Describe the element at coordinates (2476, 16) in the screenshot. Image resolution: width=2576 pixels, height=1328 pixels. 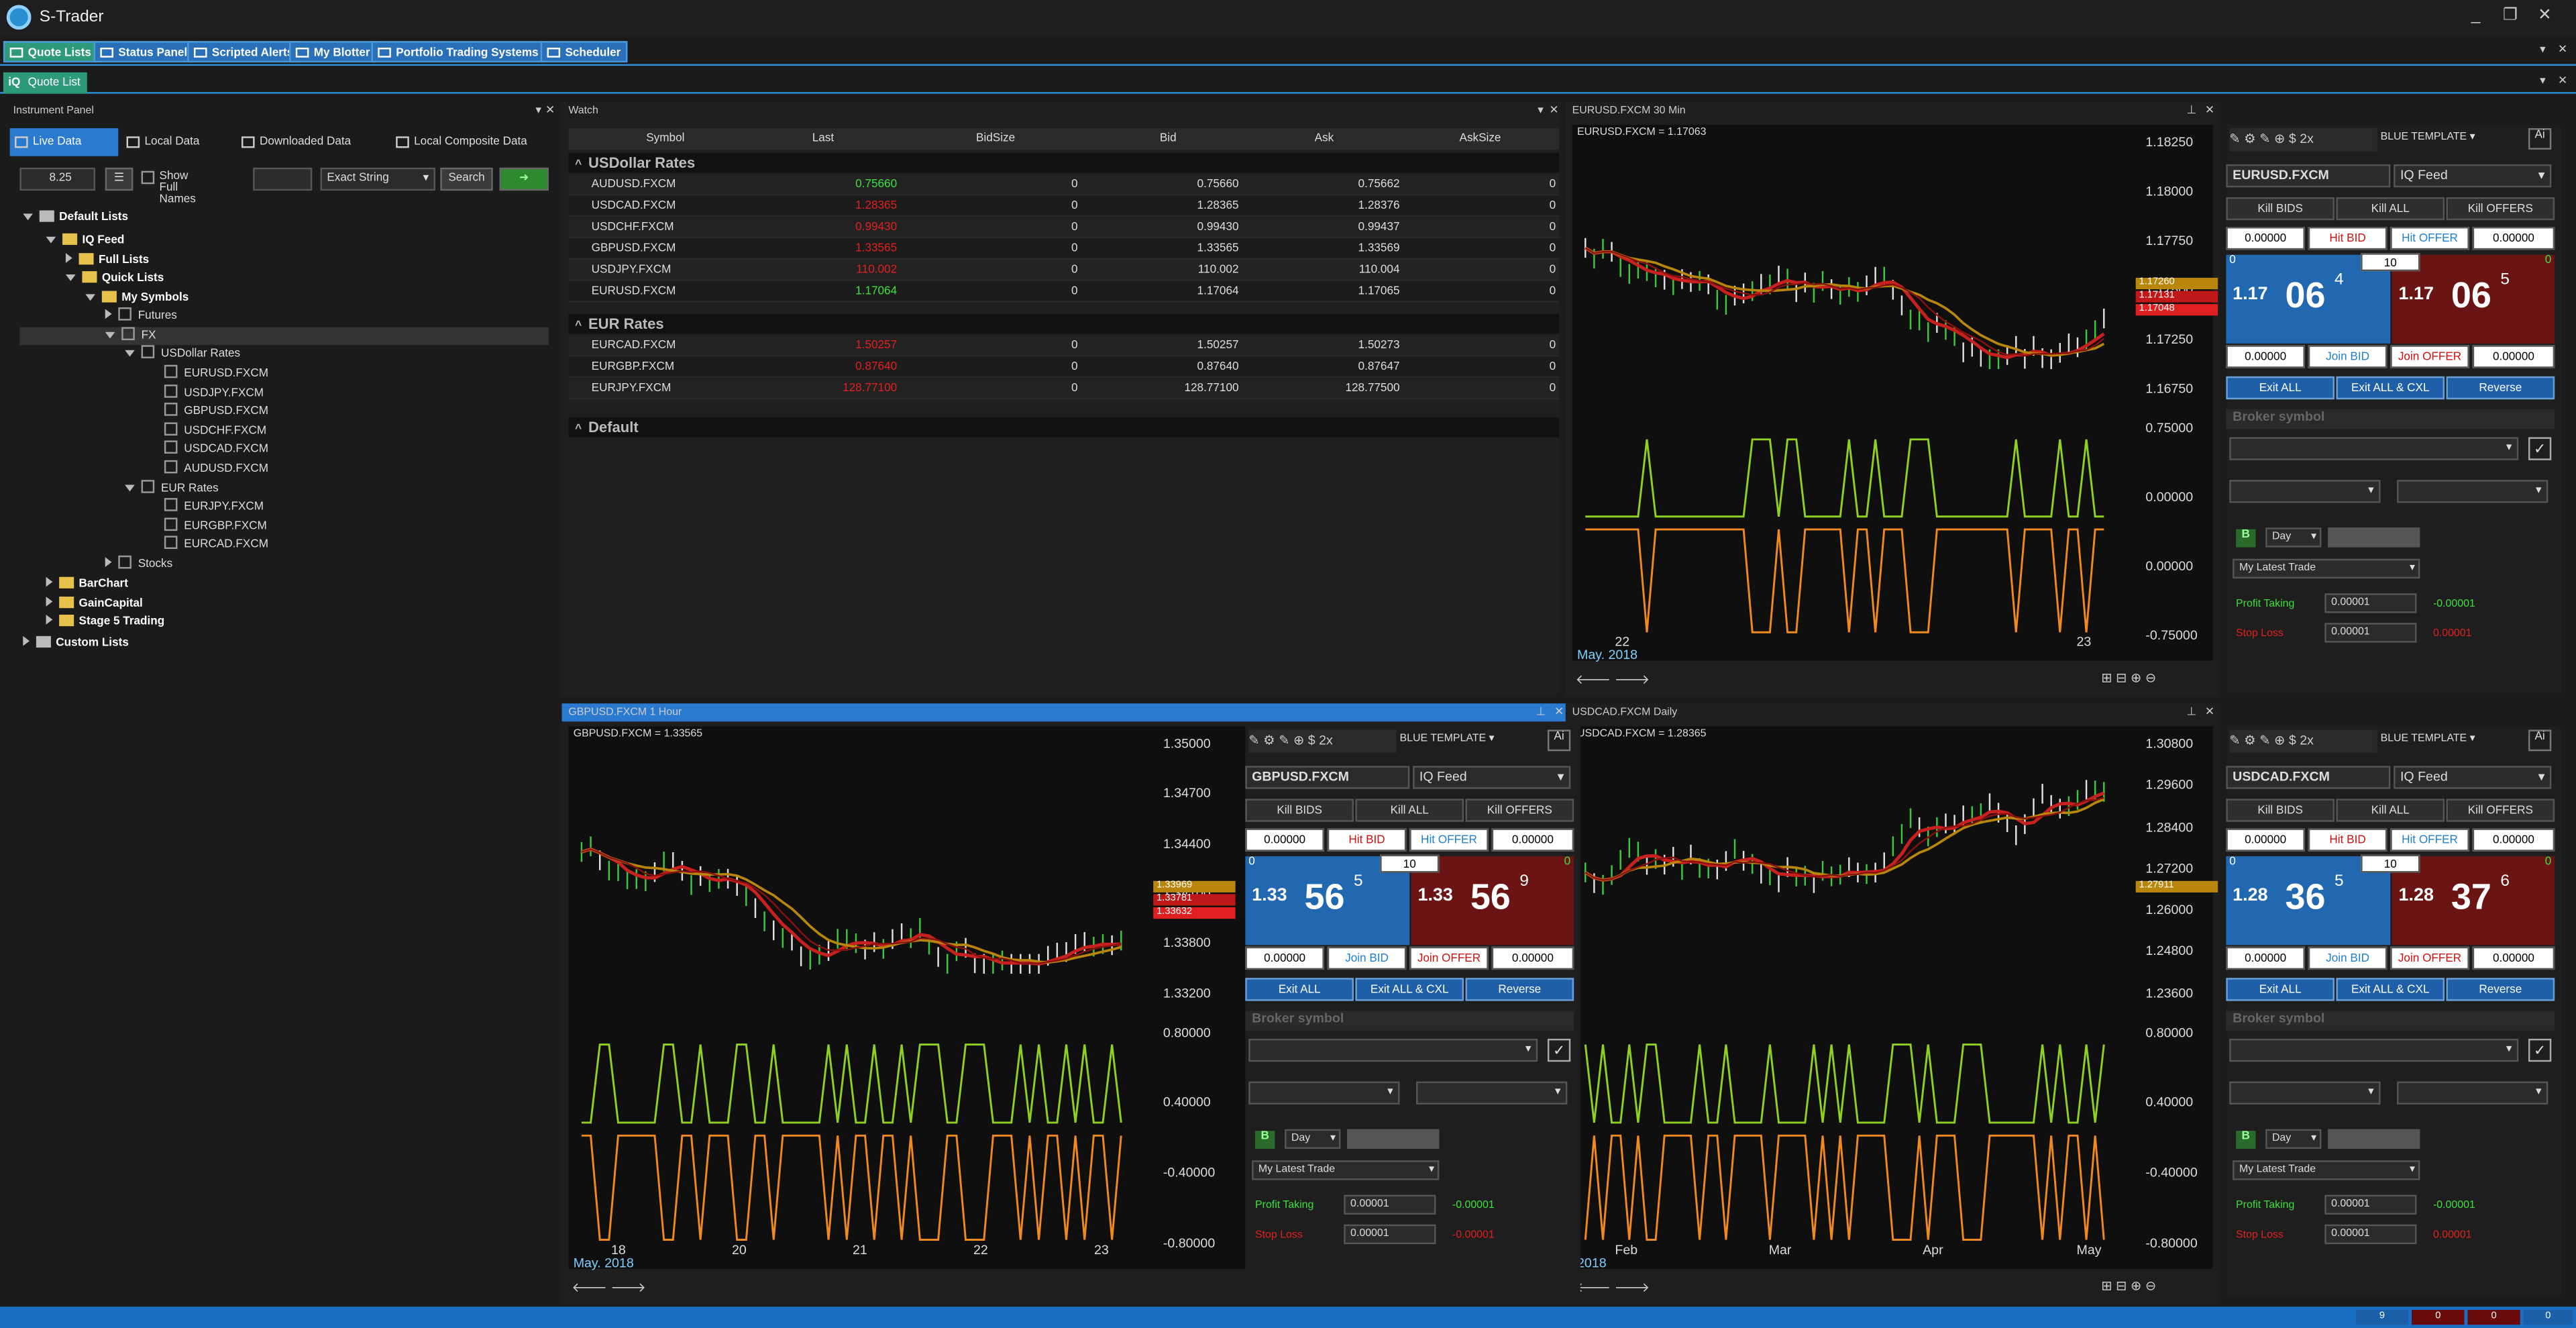
I see `minimize-icon: _` at that location.